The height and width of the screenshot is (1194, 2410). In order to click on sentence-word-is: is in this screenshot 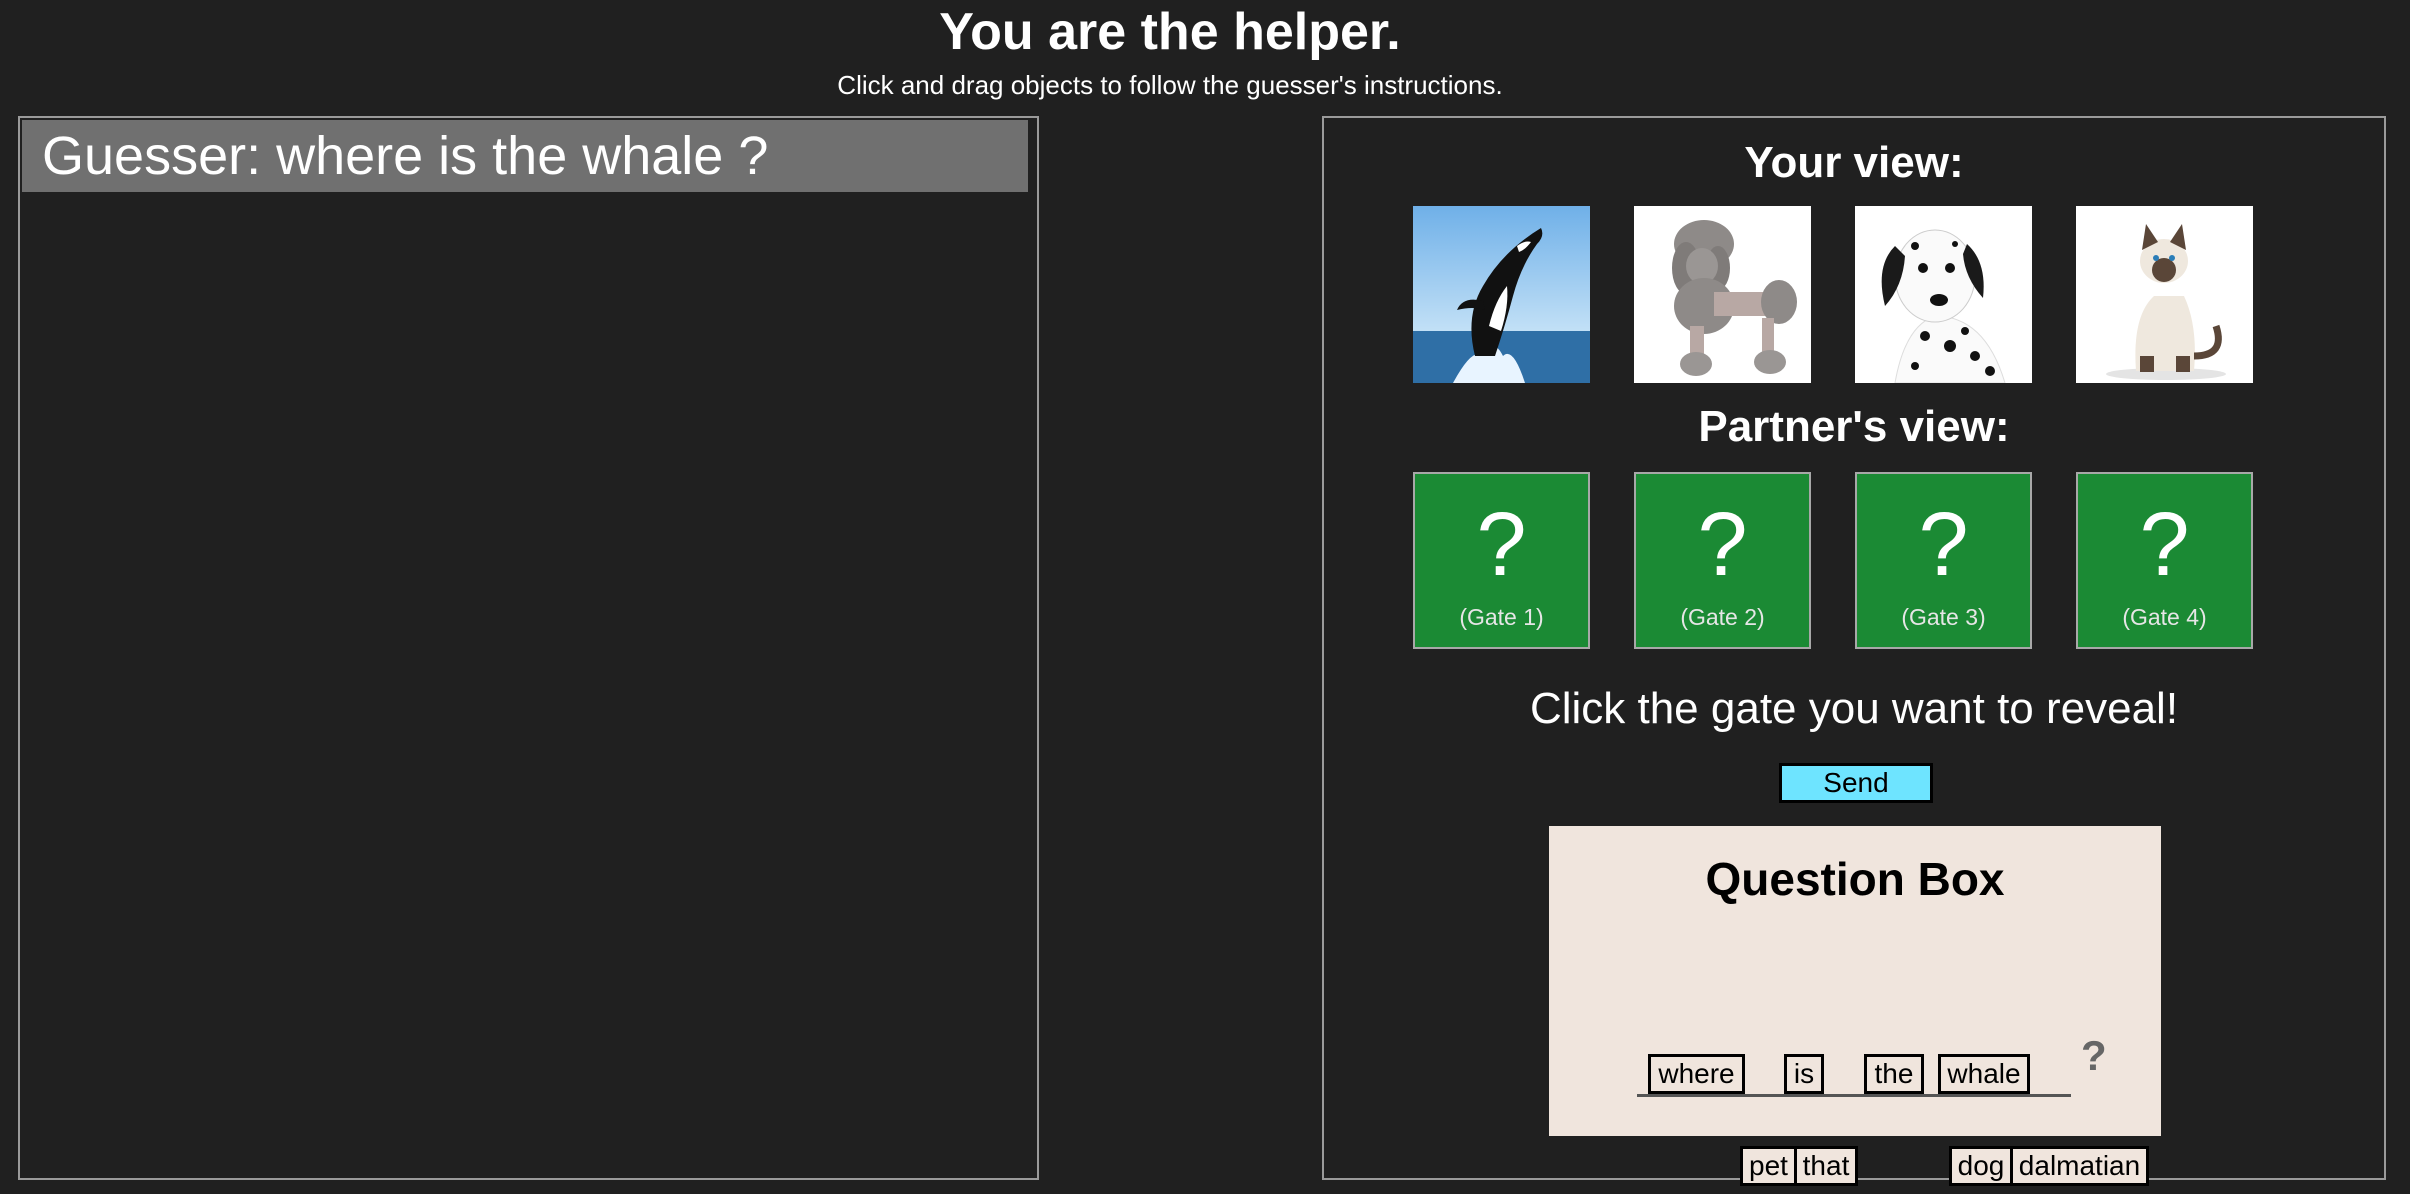, I will do `click(1804, 1074)`.